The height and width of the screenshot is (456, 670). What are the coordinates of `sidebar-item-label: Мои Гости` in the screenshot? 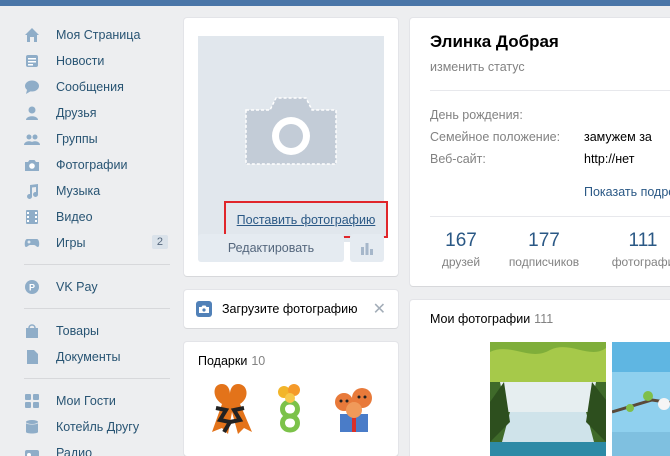 It's located at (86, 401).